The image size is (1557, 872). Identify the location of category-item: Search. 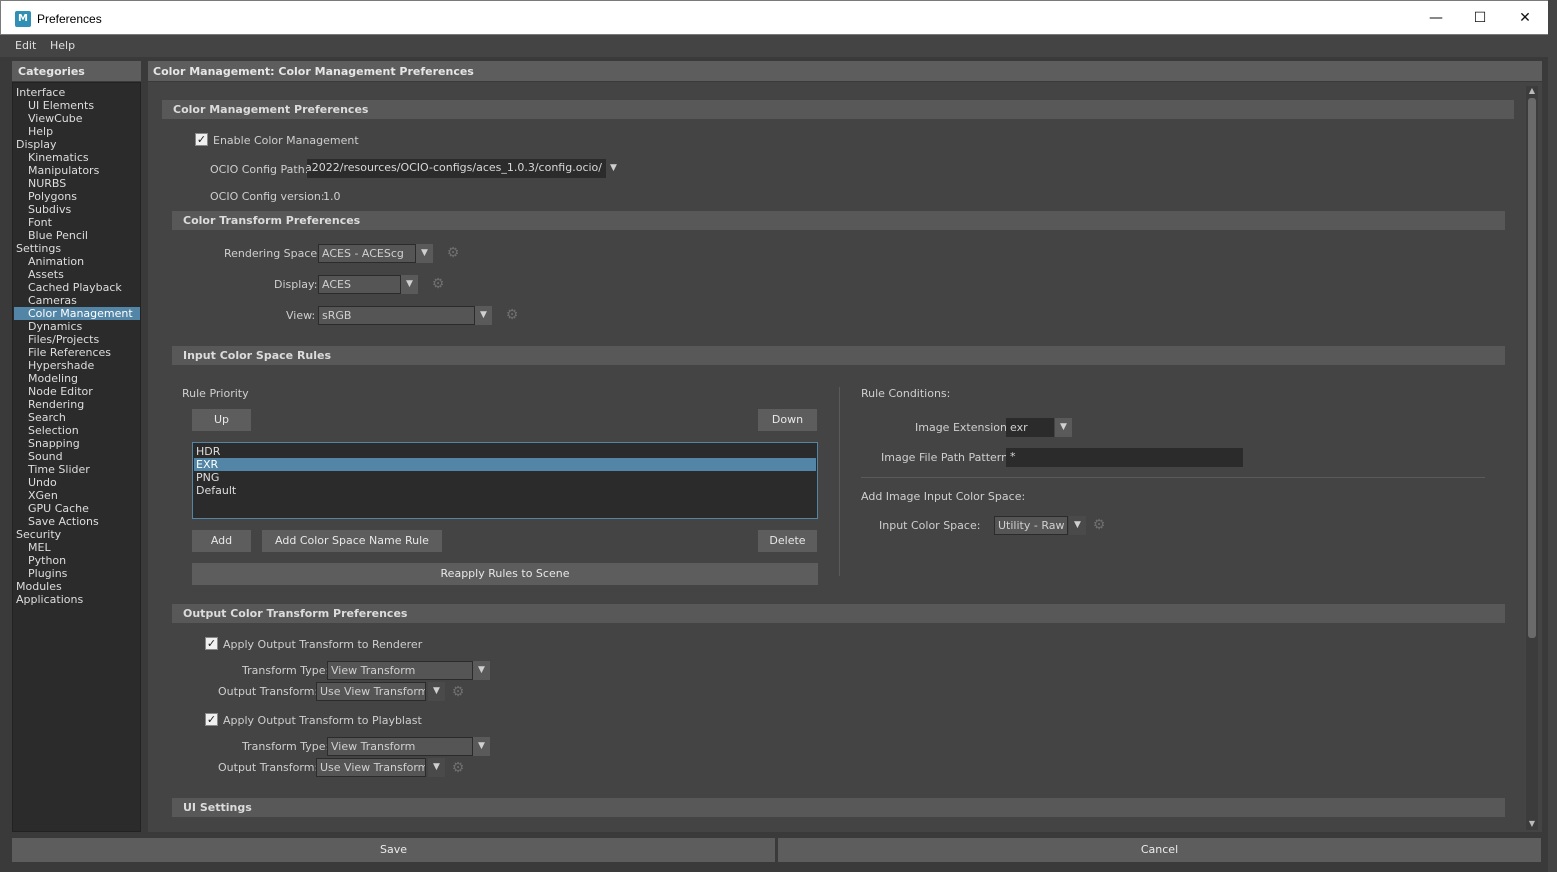
(77, 417).